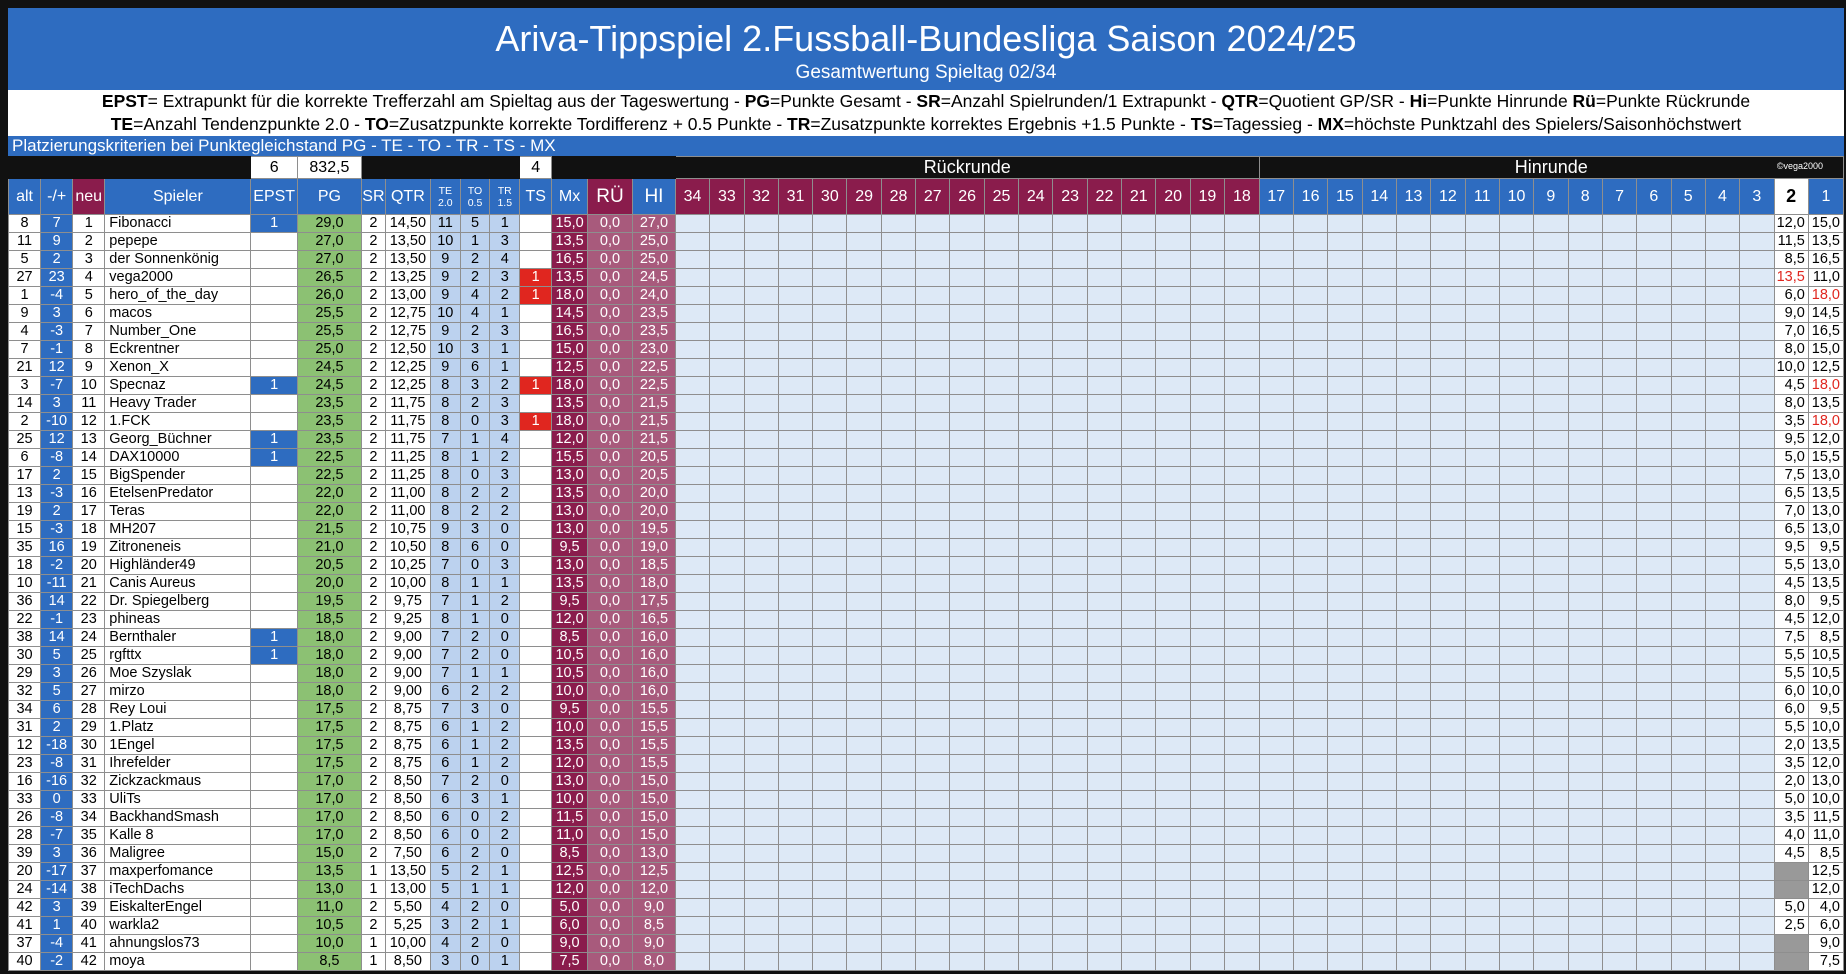 This screenshot has width=1846, height=974. What do you see at coordinates (445, 457) in the screenshot?
I see `cell-te: 8` at bounding box center [445, 457].